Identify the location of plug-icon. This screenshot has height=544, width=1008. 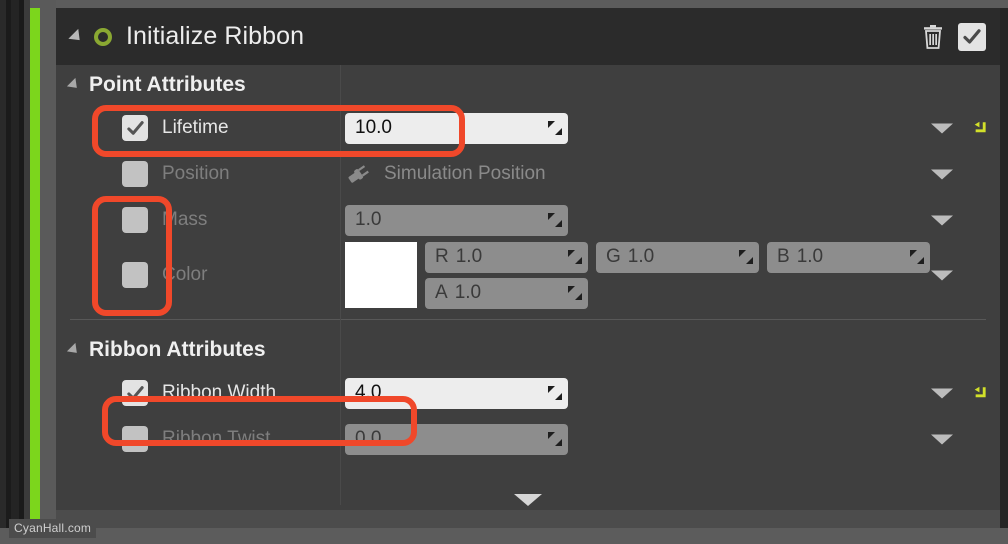
(358, 174).